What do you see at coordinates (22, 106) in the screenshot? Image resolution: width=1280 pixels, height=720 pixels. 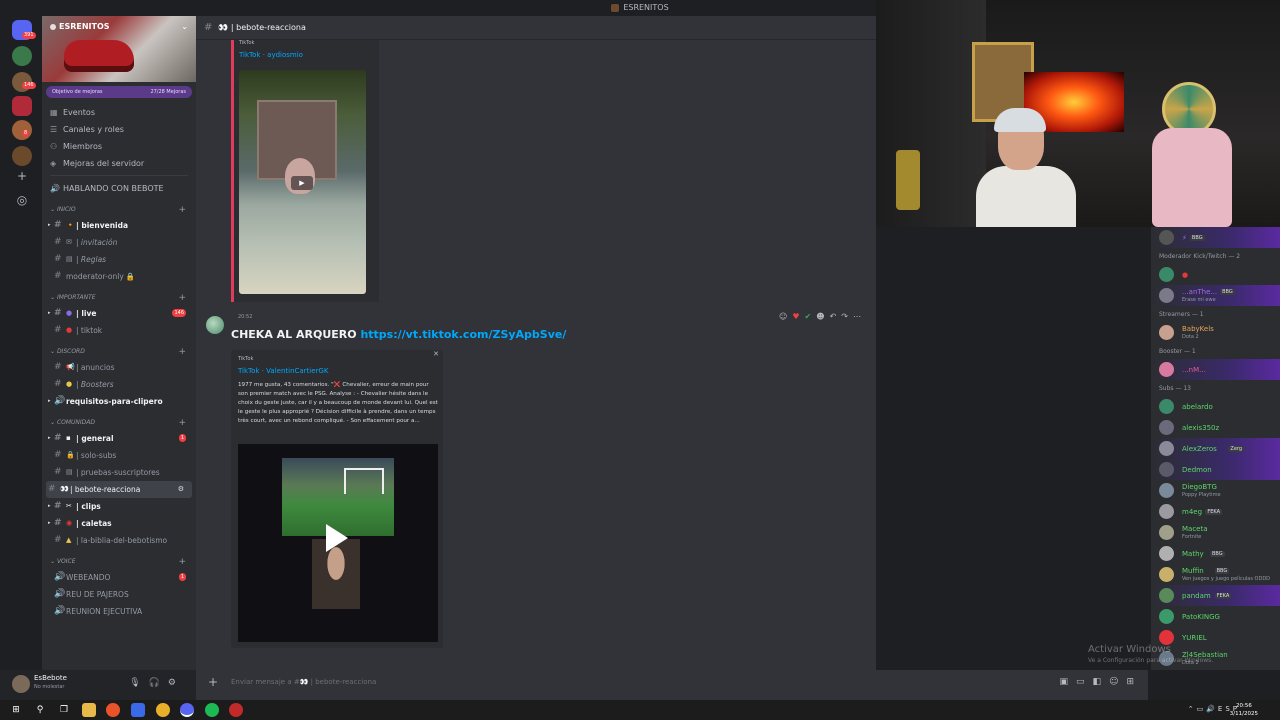 I see `server-icon-esrenitos` at bounding box center [22, 106].